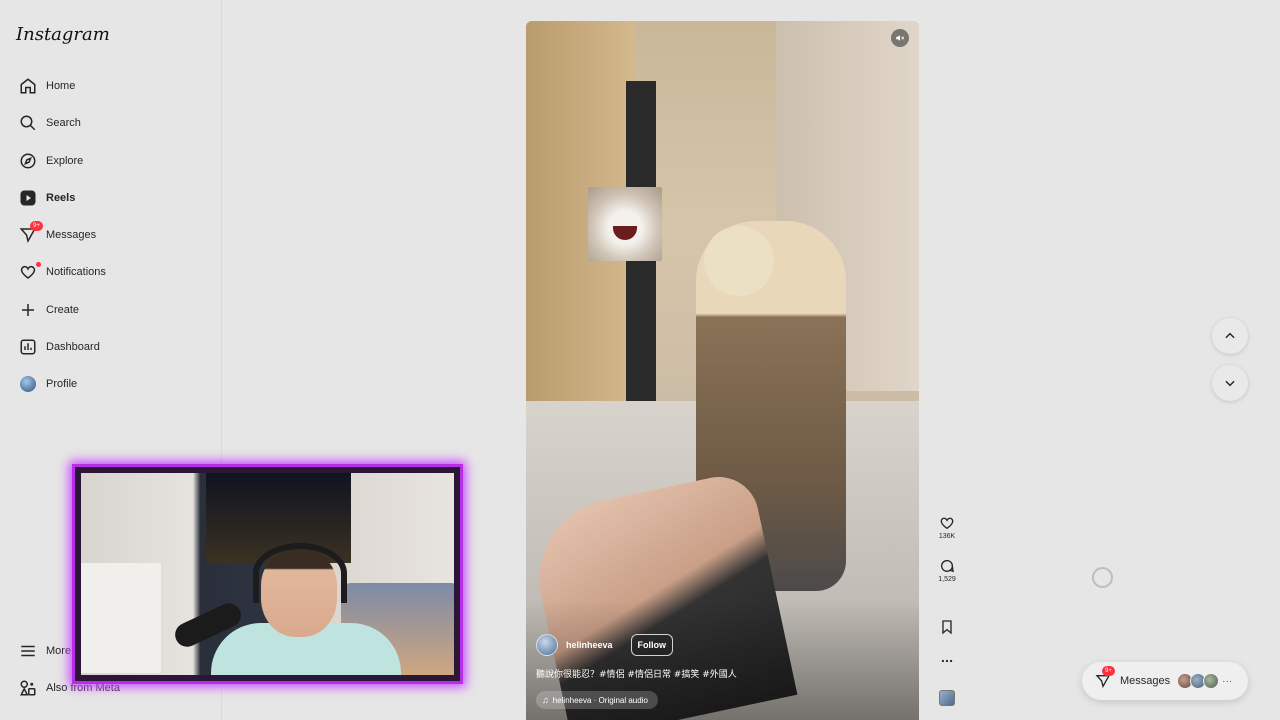  What do you see at coordinates (59, 651) in the screenshot?
I see `sidebar-item-label: More` at bounding box center [59, 651].